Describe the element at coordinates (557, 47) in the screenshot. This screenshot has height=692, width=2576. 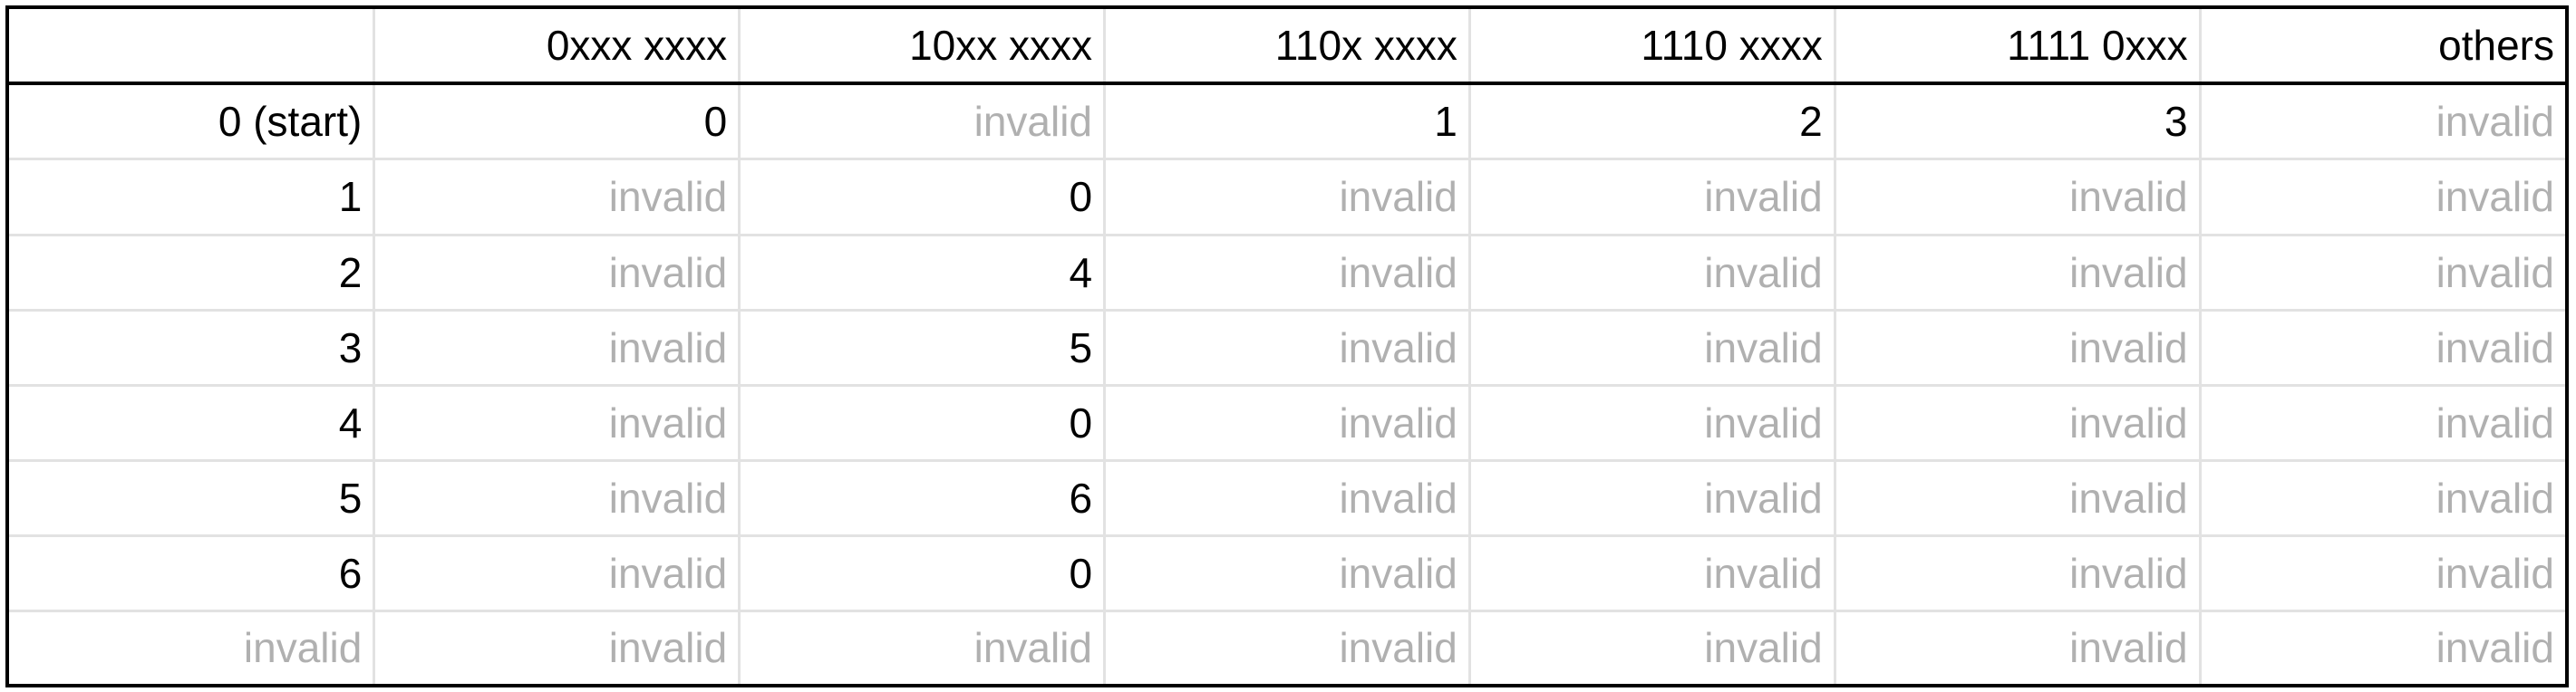
I see `header-cell-0xxx: 0xxx xxxx` at that location.